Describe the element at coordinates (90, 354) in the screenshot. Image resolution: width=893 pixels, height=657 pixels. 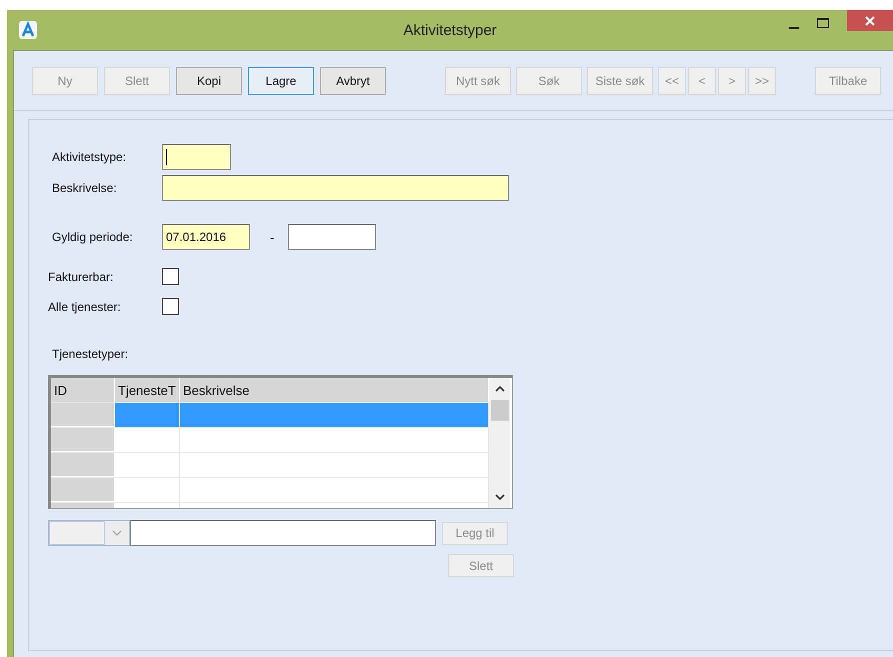
I see `section-label: Tjenestetyper:` at that location.